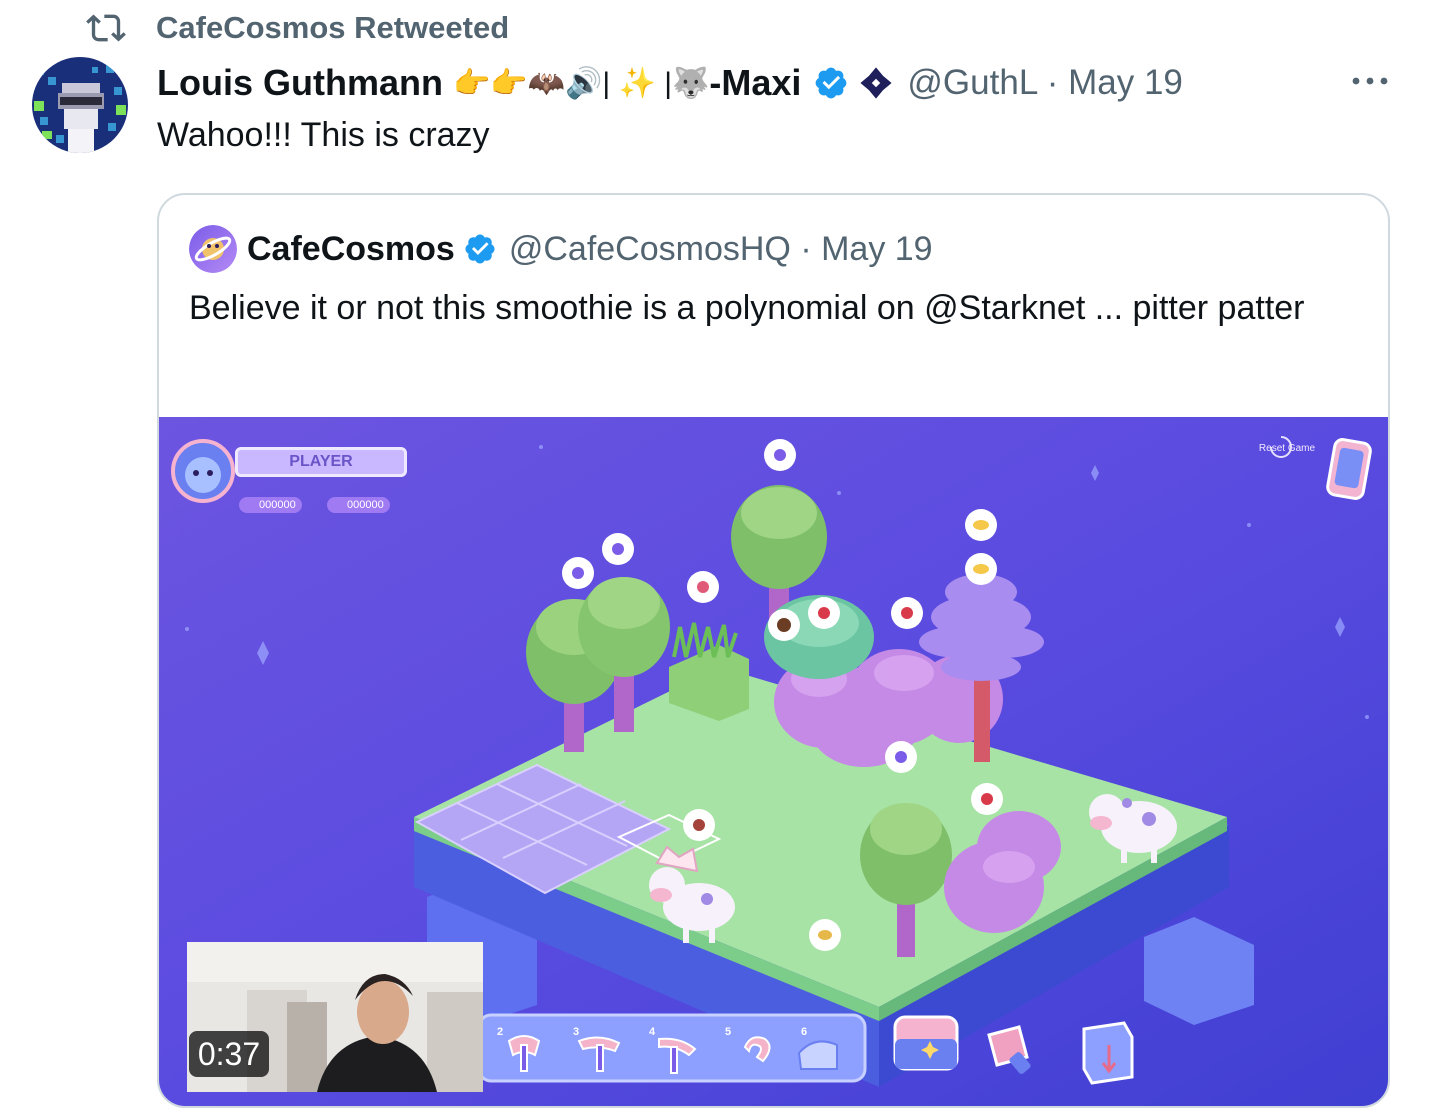 Image resolution: width=1432 pixels, height=1114 pixels. What do you see at coordinates (576, 1032) in the screenshot?
I see `svg-text: 3` at bounding box center [576, 1032].